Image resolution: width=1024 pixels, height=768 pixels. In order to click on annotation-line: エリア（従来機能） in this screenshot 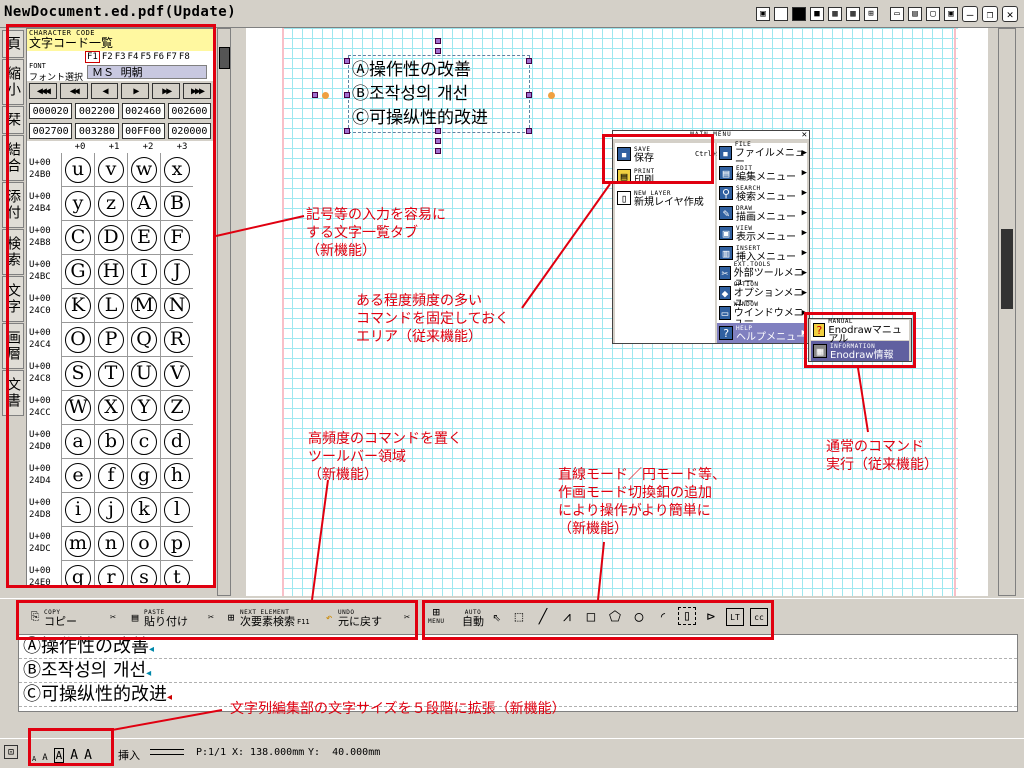, I will do `click(419, 337)`.